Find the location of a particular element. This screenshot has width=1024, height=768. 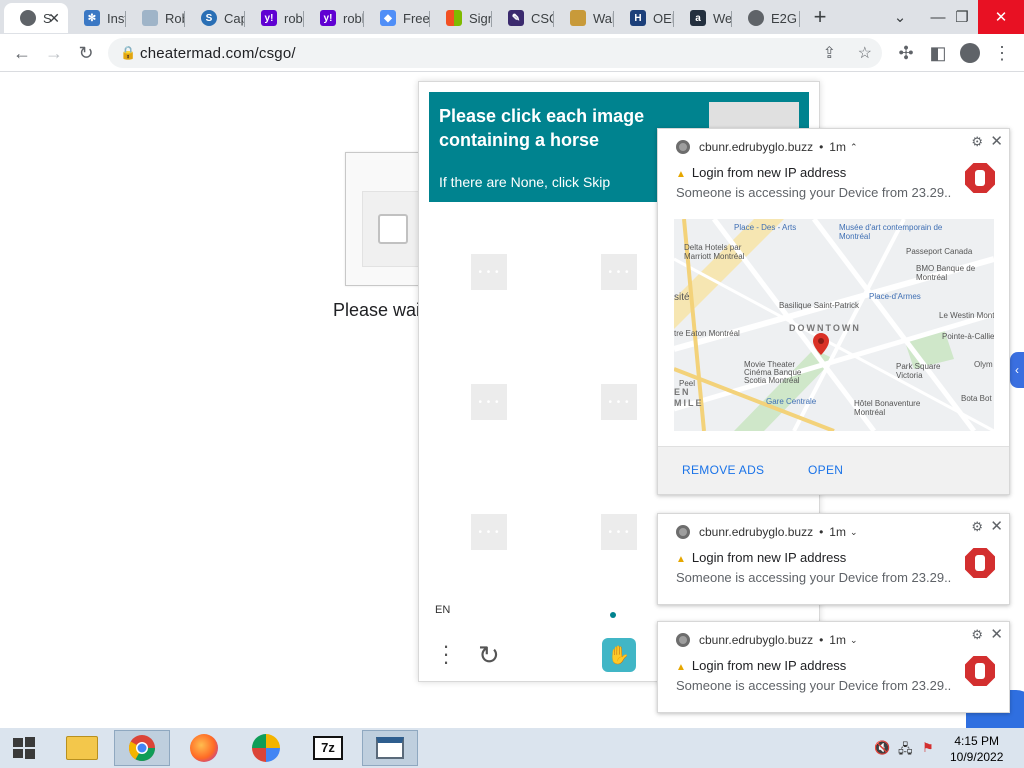

chevron-up-icon: ⌃ is located at coordinates (854, 147).